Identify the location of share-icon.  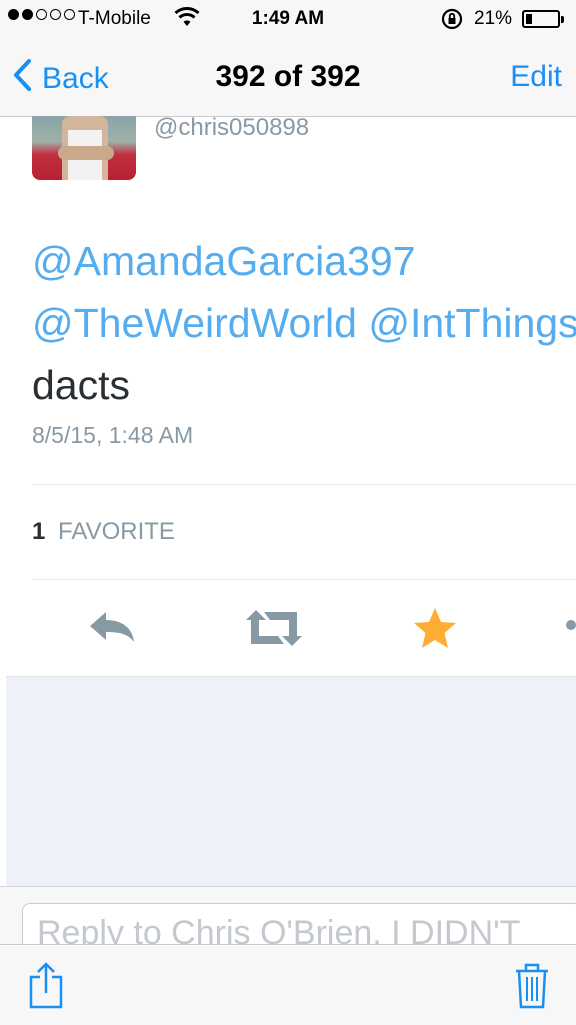
(46, 987).